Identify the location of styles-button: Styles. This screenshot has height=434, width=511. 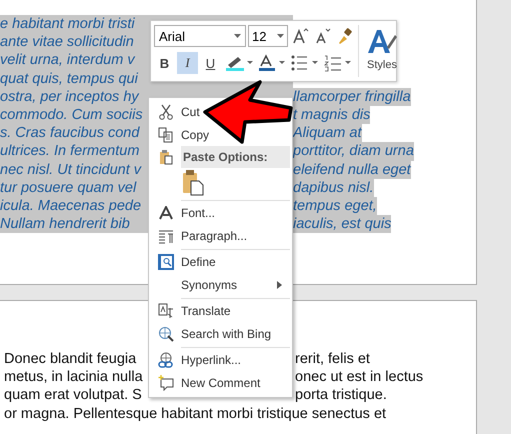
(378, 51).